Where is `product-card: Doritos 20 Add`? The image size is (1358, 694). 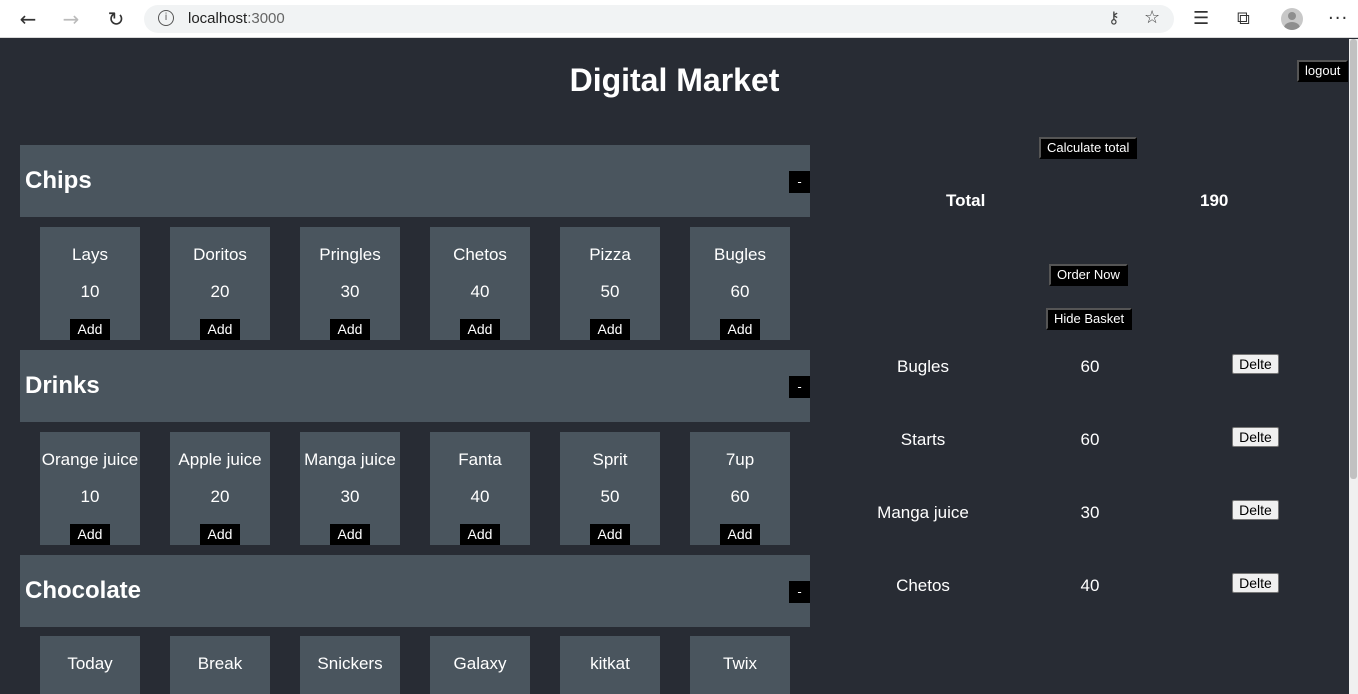 product-card: Doritos 20 Add is located at coordinates (220, 283).